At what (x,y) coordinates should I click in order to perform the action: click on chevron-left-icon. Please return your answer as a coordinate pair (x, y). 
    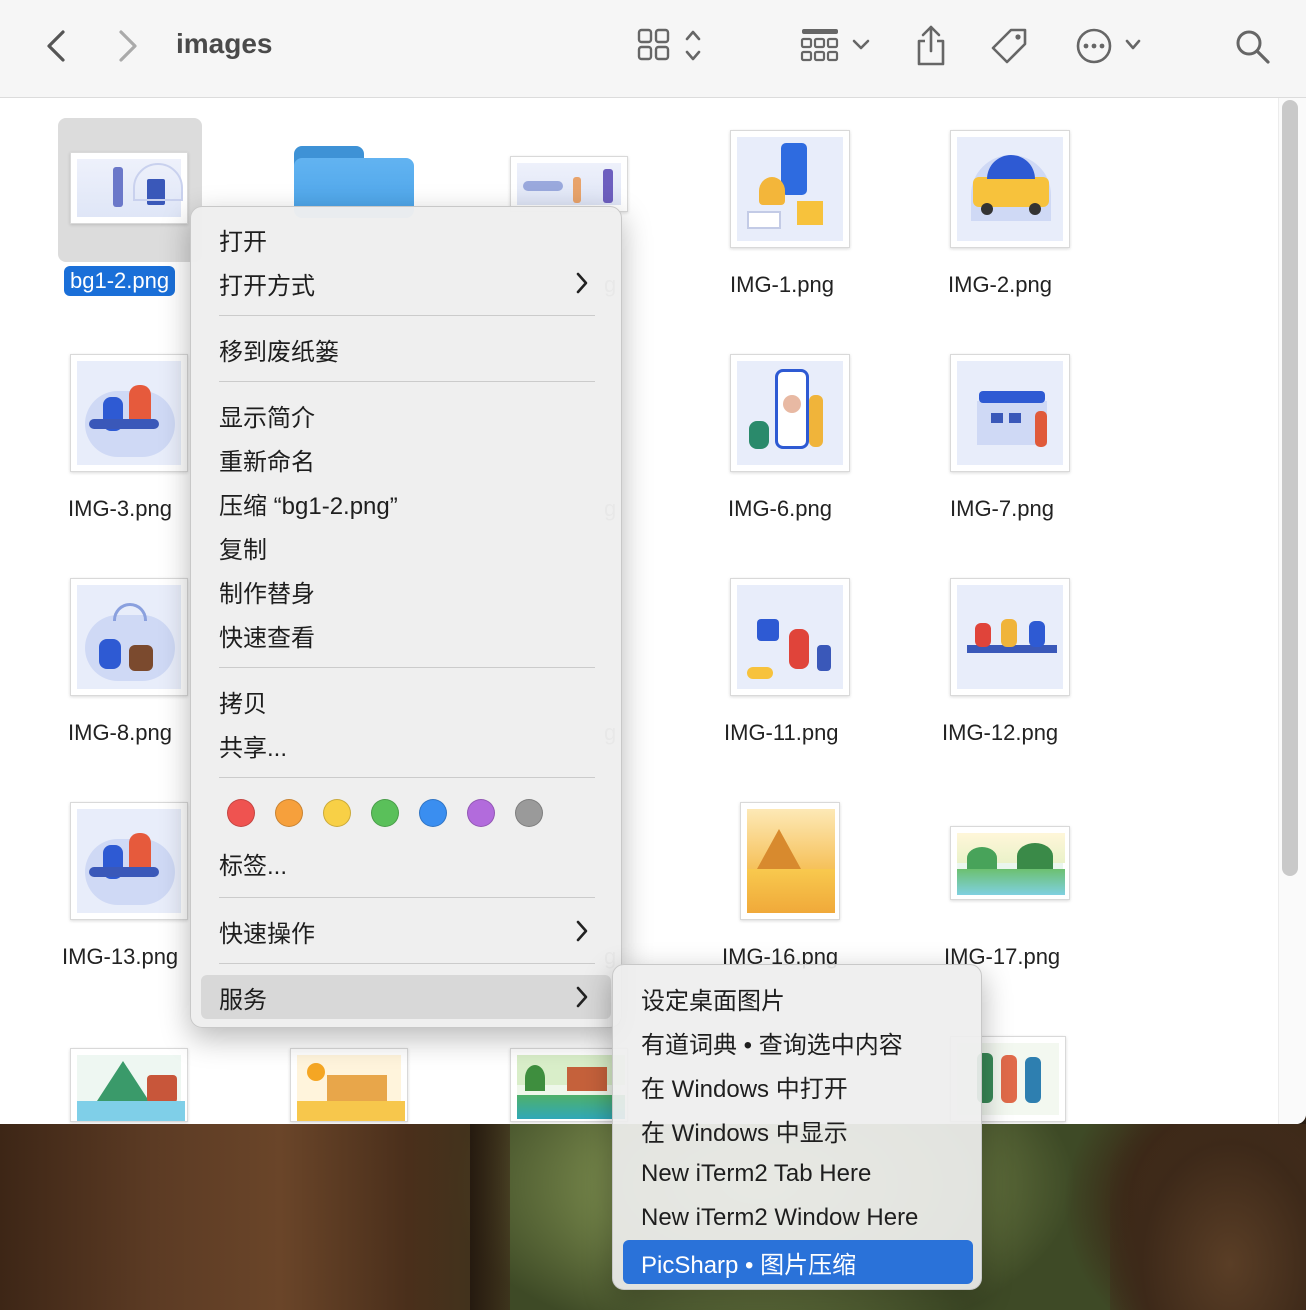
    Looking at the image, I should click on (56, 46).